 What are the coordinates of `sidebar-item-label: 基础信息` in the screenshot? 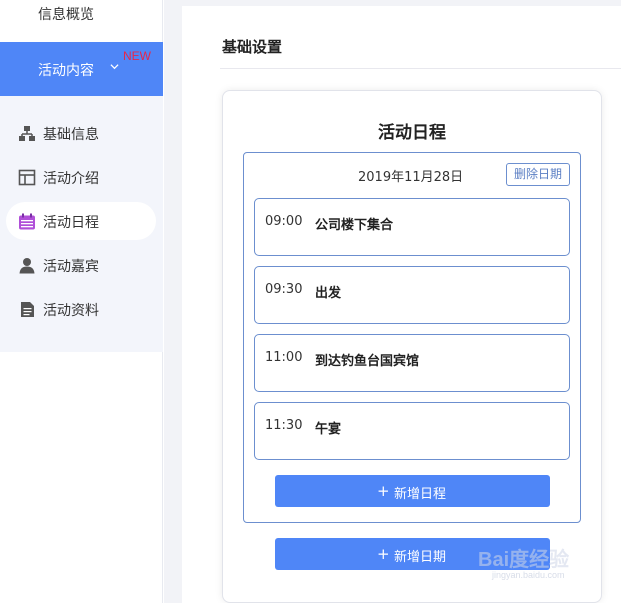 It's located at (71, 135).